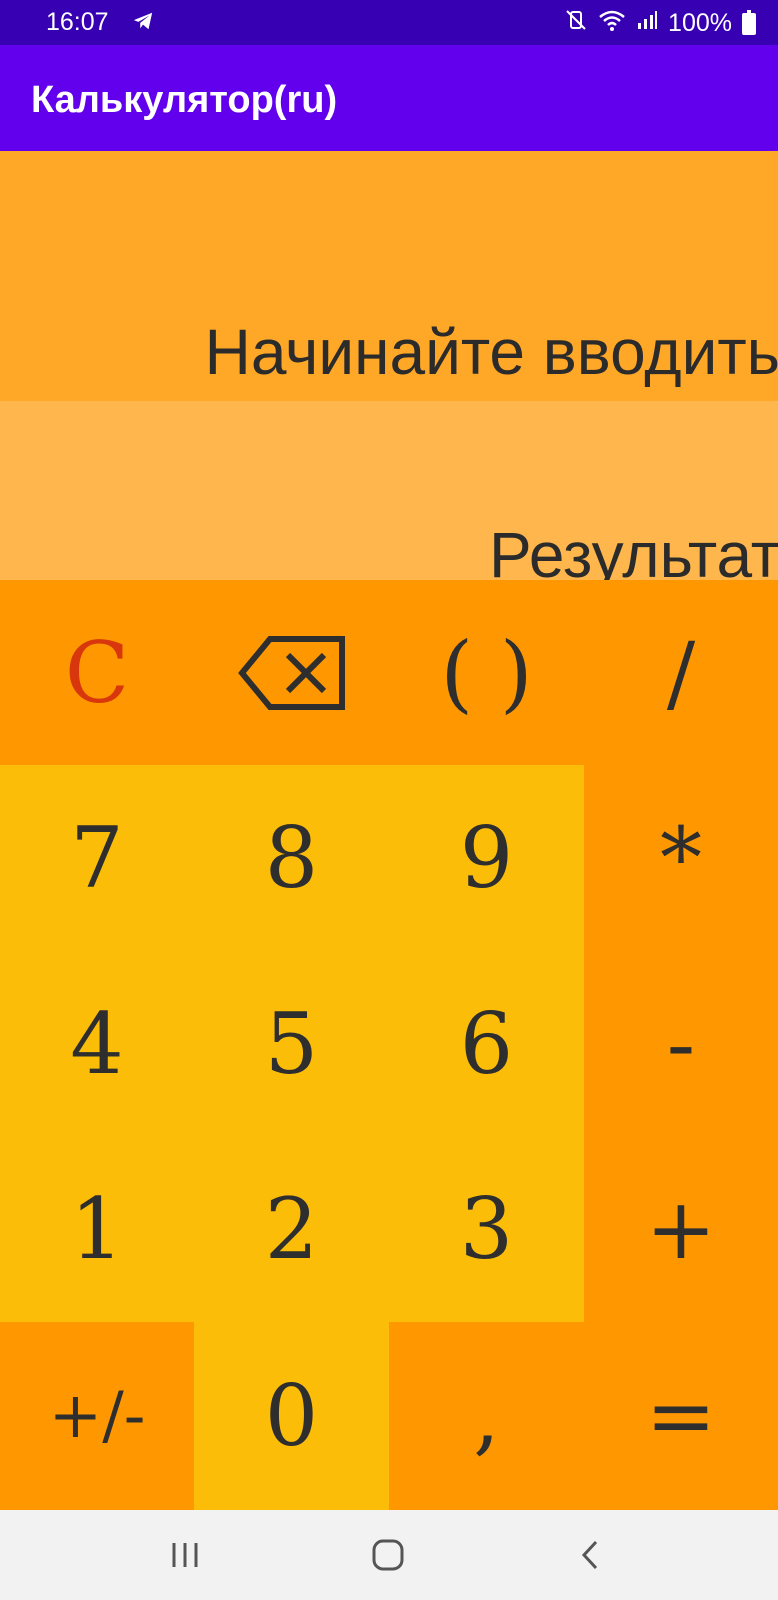  What do you see at coordinates (389, 98) in the screenshot?
I see `app-bar: Калькулятор(ru)` at bounding box center [389, 98].